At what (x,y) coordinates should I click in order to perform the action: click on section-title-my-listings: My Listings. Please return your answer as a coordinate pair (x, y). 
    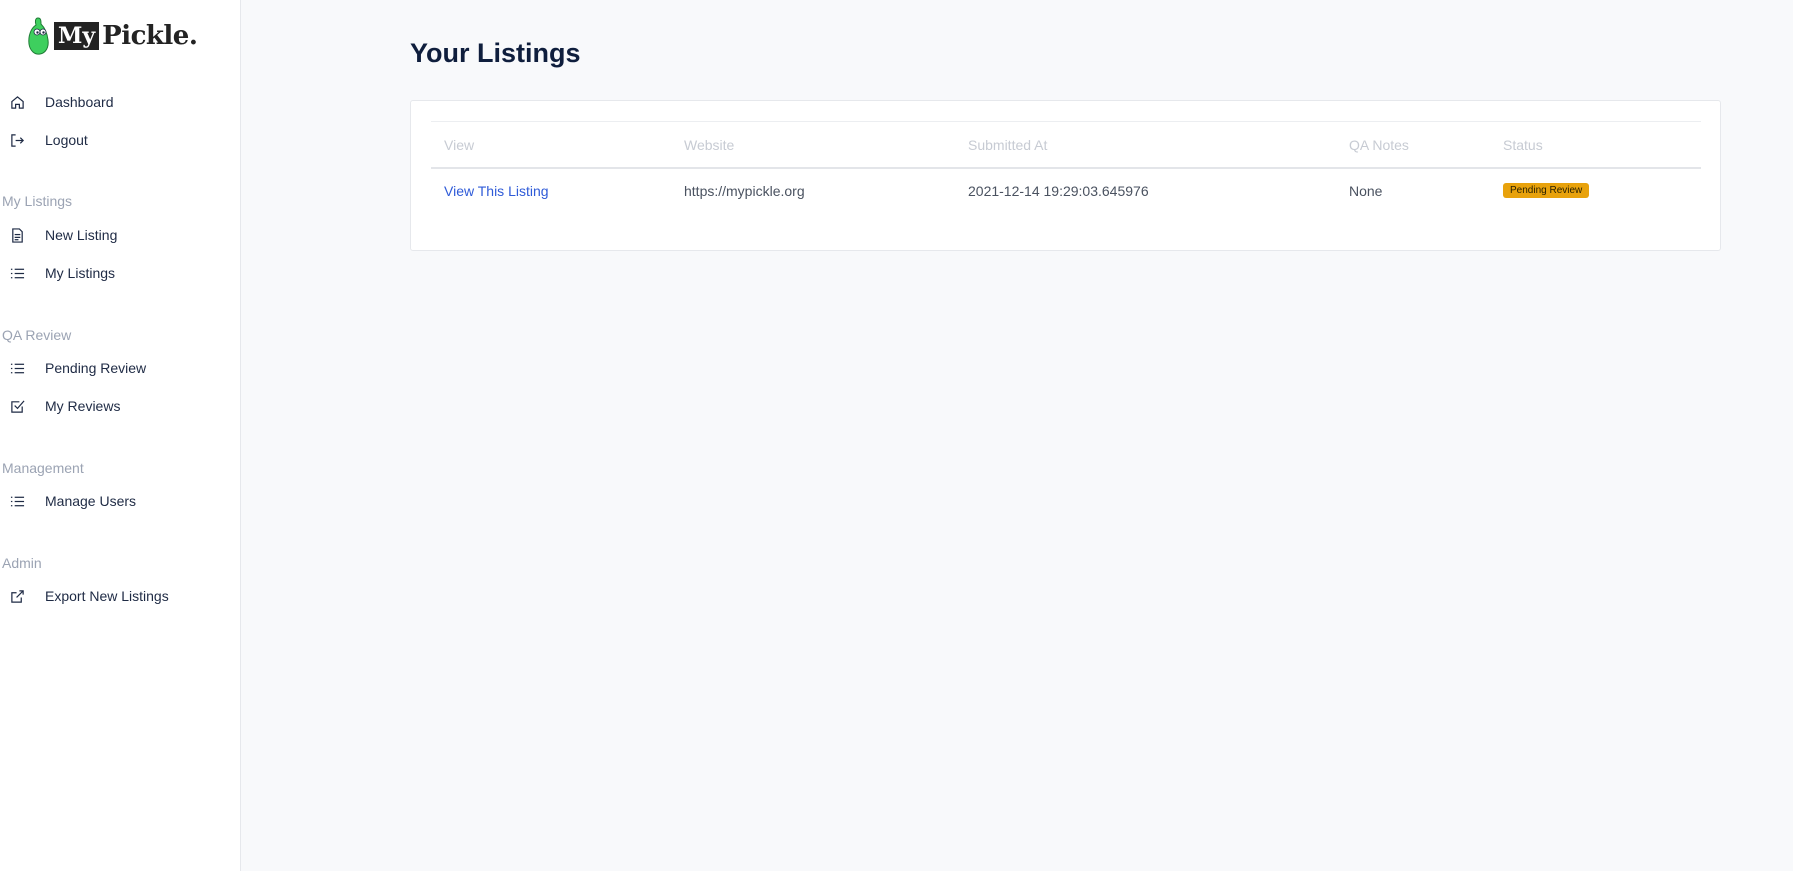
    Looking at the image, I should click on (37, 201).